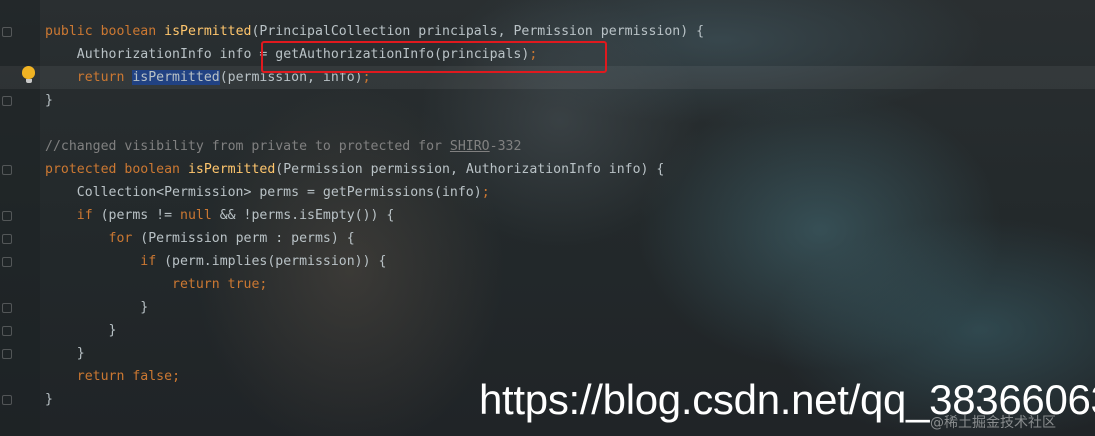 The width and height of the screenshot is (1095, 436). Describe the element at coordinates (231, 238) in the screenshot. I see `code-line: for (Permission perm : perms) {` at that location.